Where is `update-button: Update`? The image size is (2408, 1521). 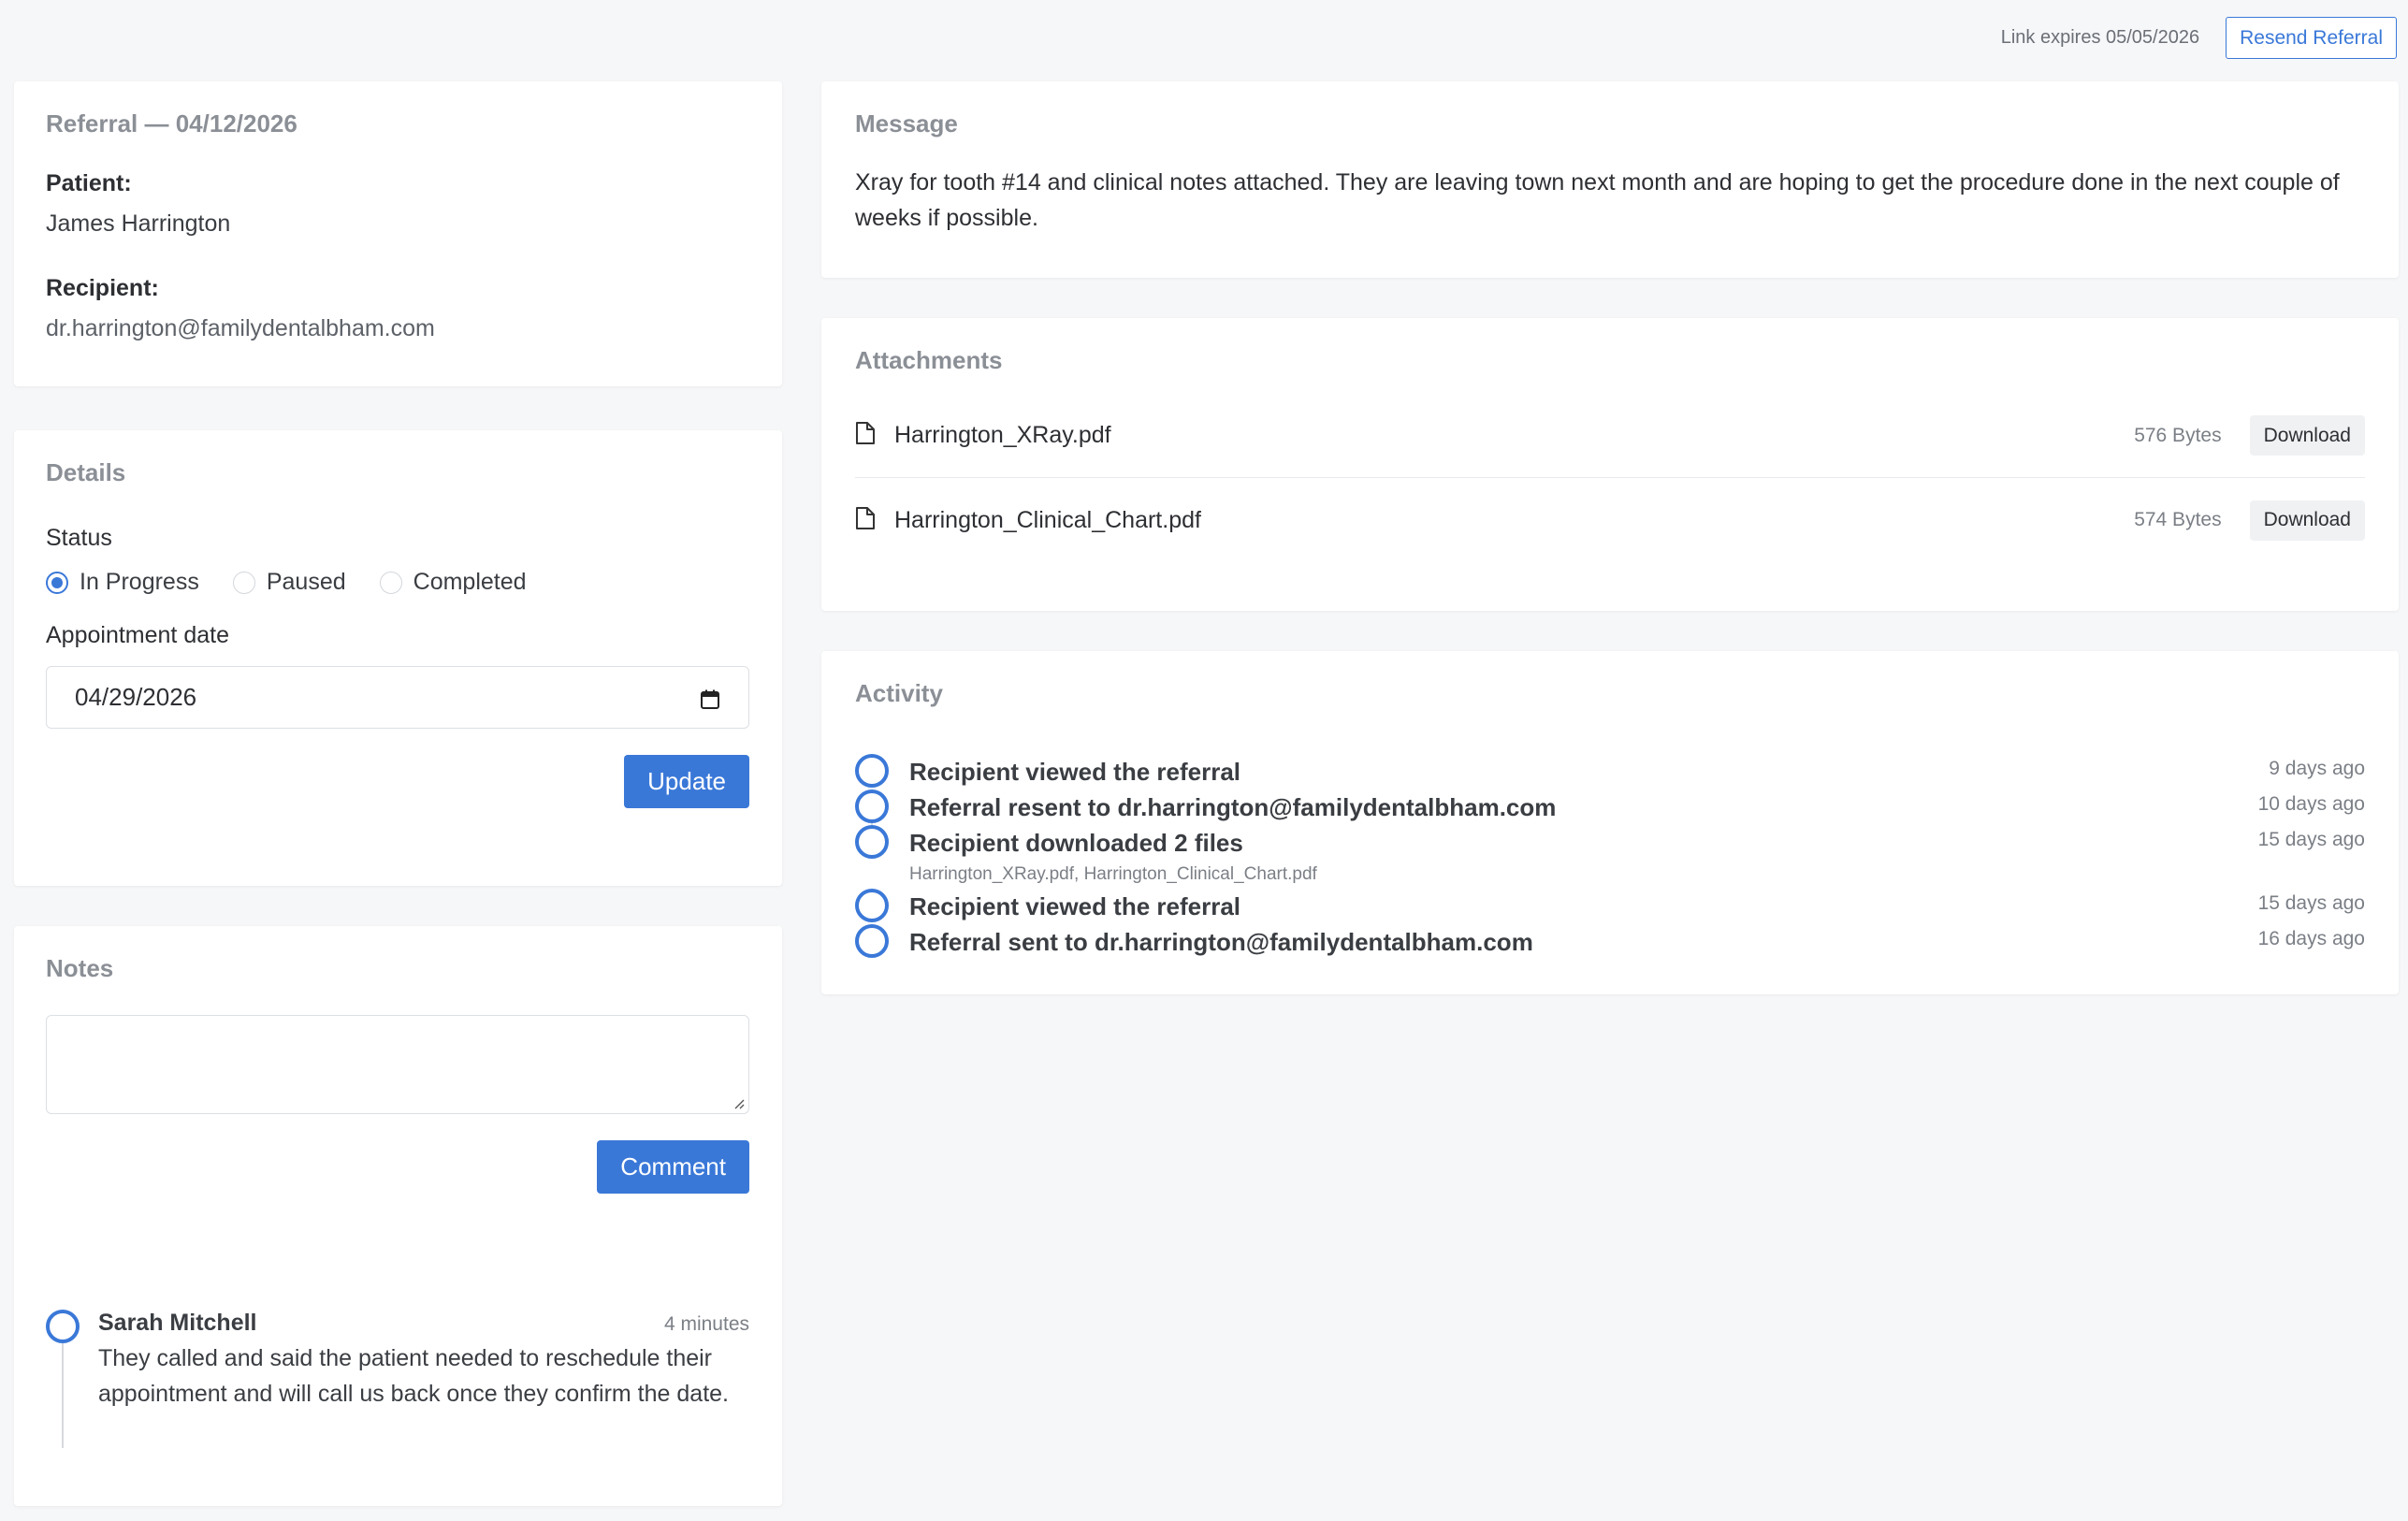 update-button: Update is located at coordinates (686, 781).